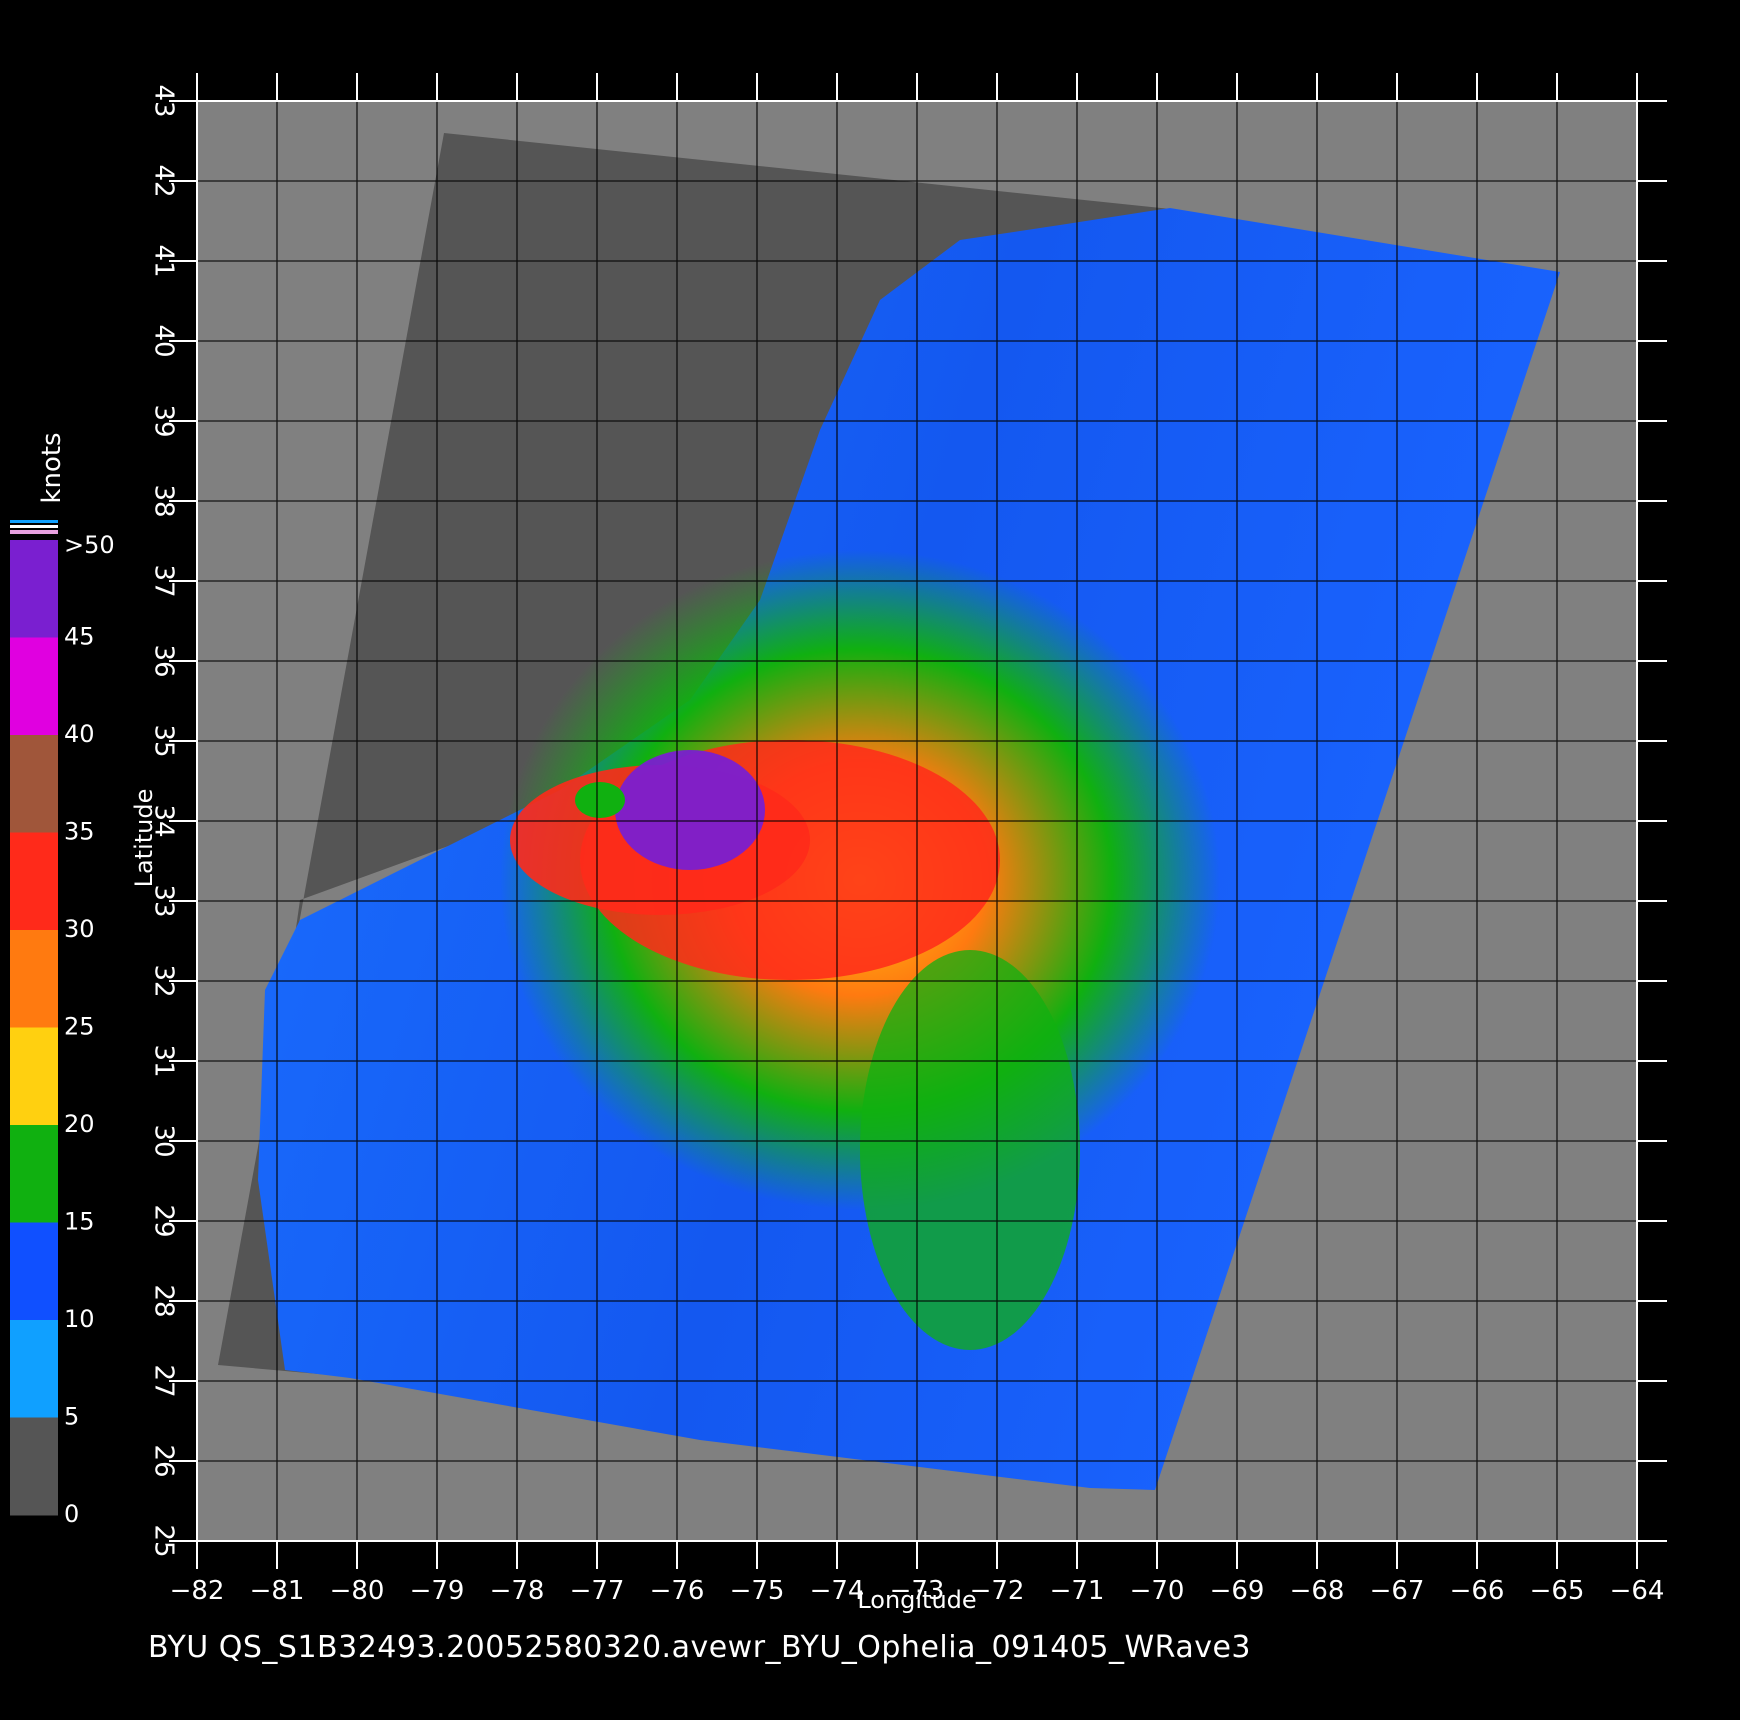 This screenshot has width=1740, height=1720. I want to click on x-tick-label: −80, so click(357, 1591).